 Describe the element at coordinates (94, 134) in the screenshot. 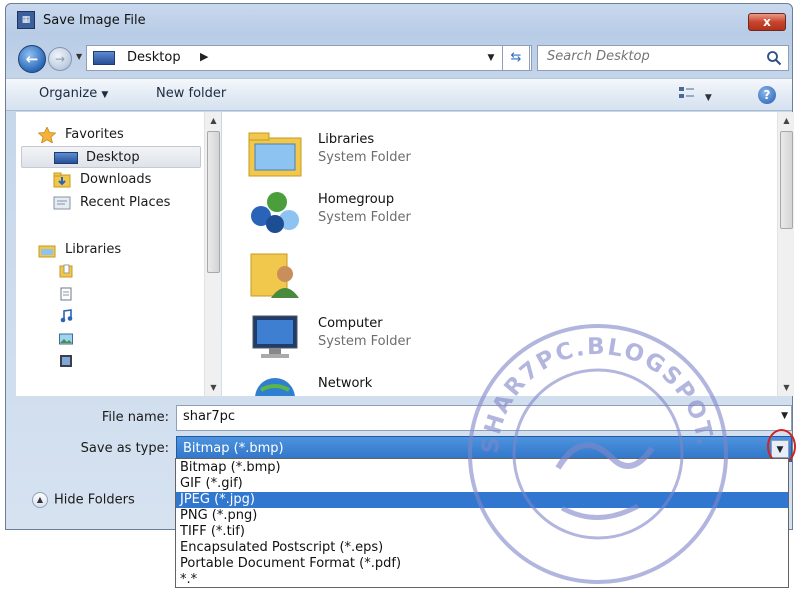

I see `favorites-label: Favorites` at that location.